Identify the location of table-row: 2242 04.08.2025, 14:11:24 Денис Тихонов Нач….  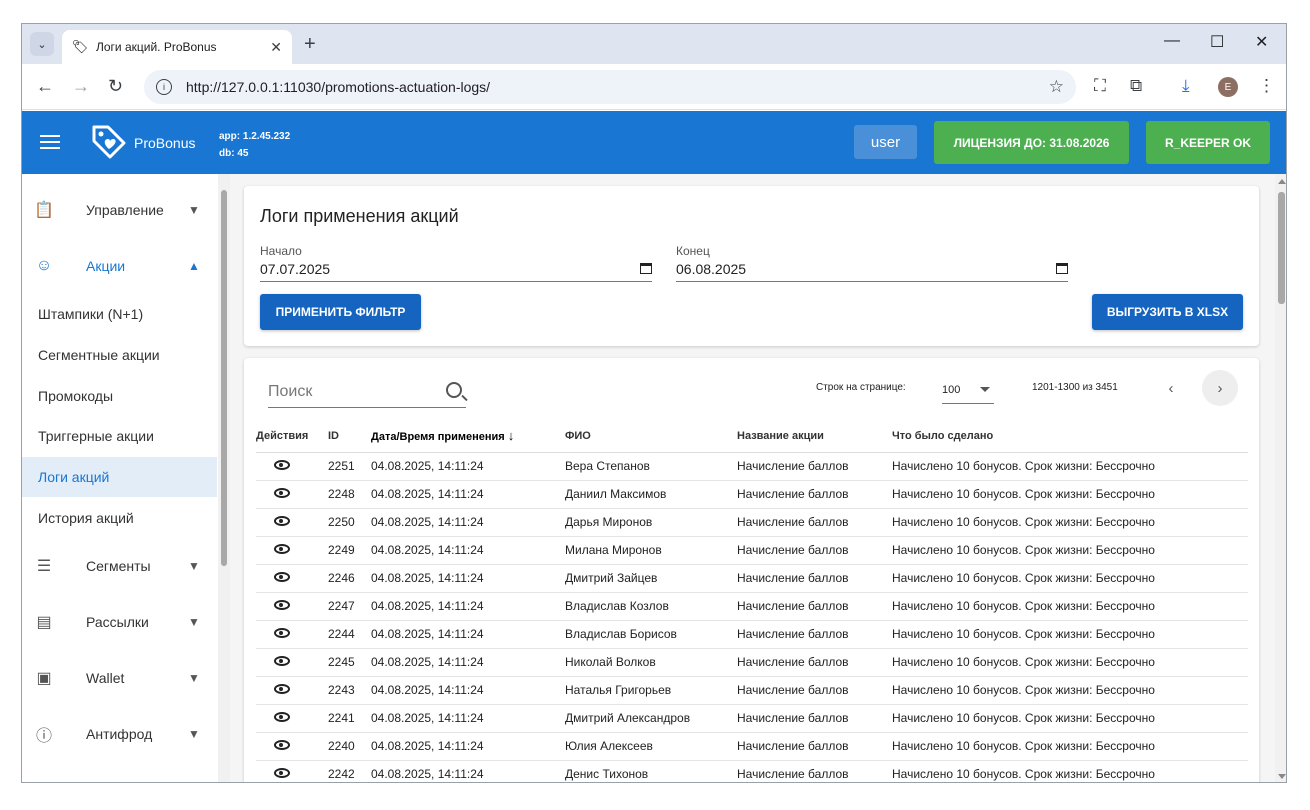
(752, 771).